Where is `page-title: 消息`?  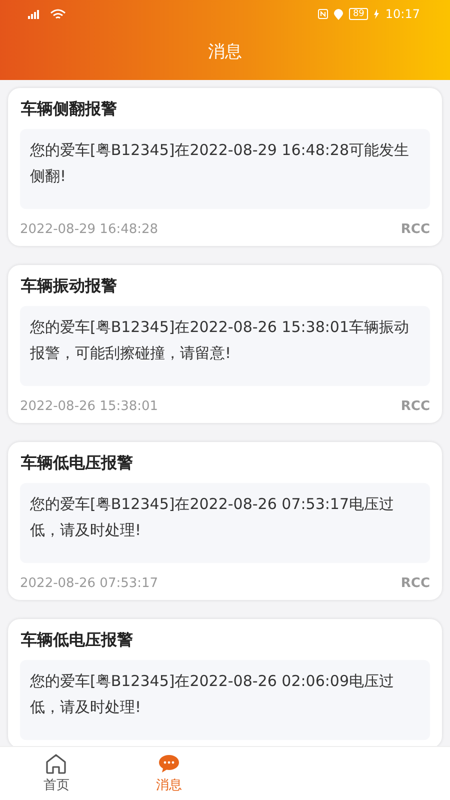 page-title: 消息 is located at coordinates (225, 52).